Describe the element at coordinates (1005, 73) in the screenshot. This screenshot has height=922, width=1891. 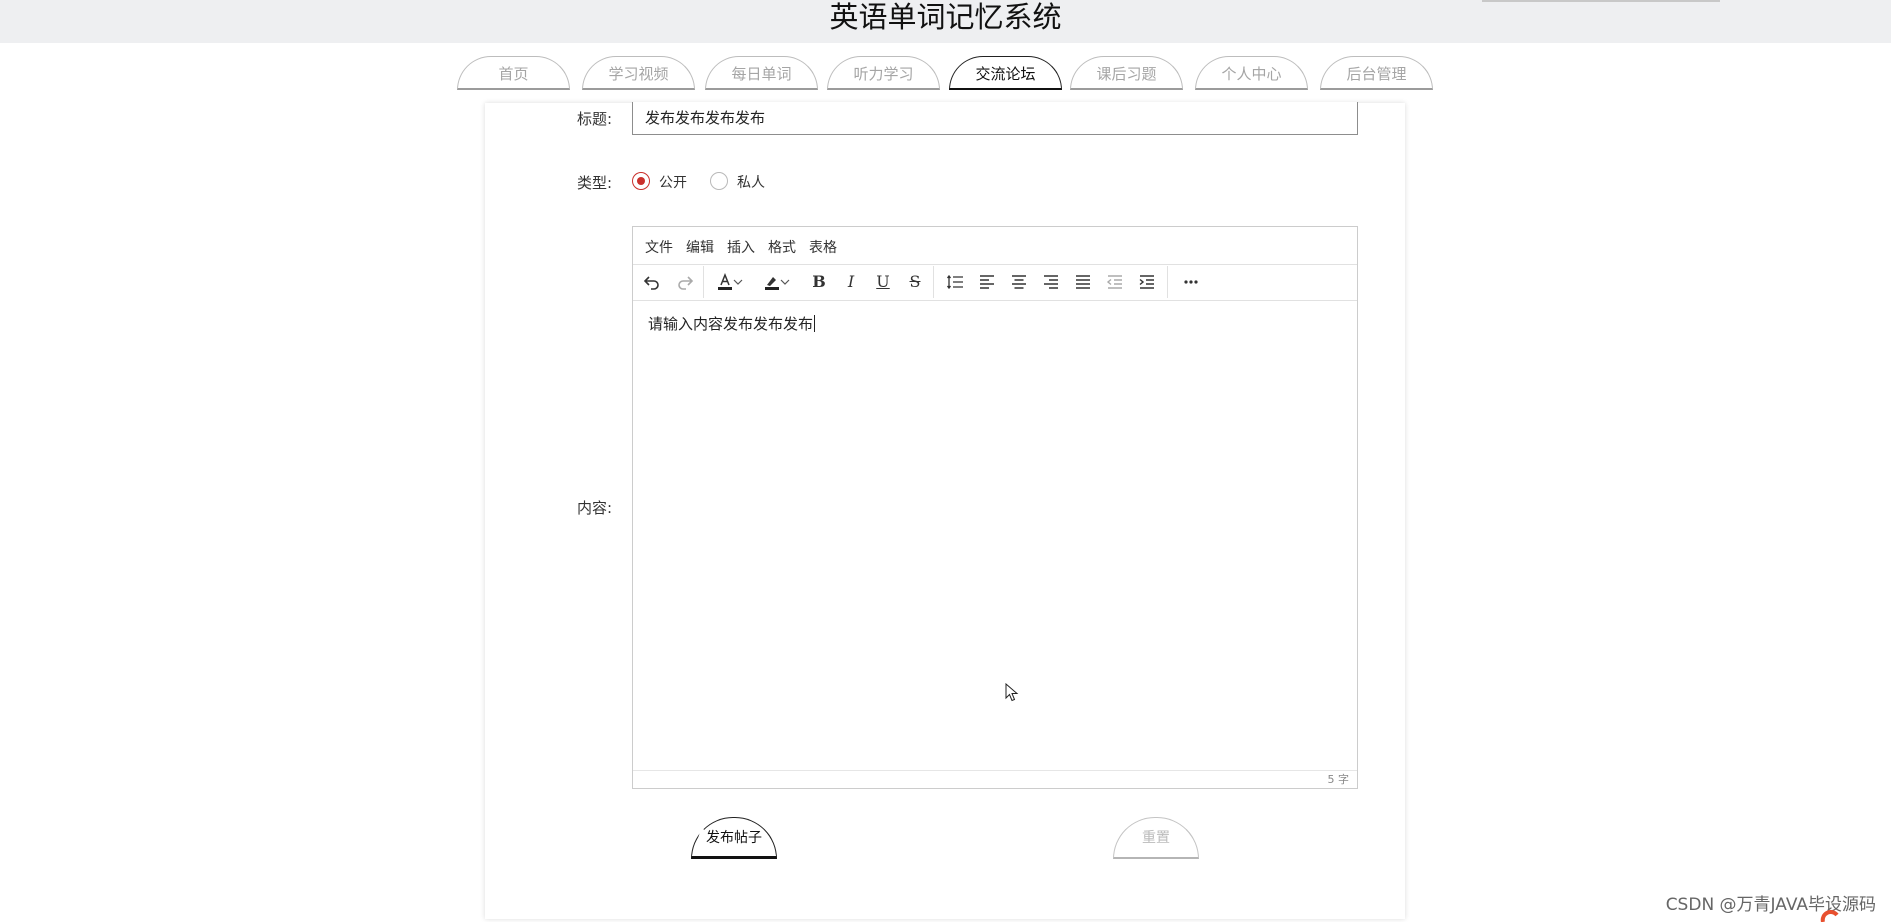
I see `tab-forum: 交流论坛` at that location.